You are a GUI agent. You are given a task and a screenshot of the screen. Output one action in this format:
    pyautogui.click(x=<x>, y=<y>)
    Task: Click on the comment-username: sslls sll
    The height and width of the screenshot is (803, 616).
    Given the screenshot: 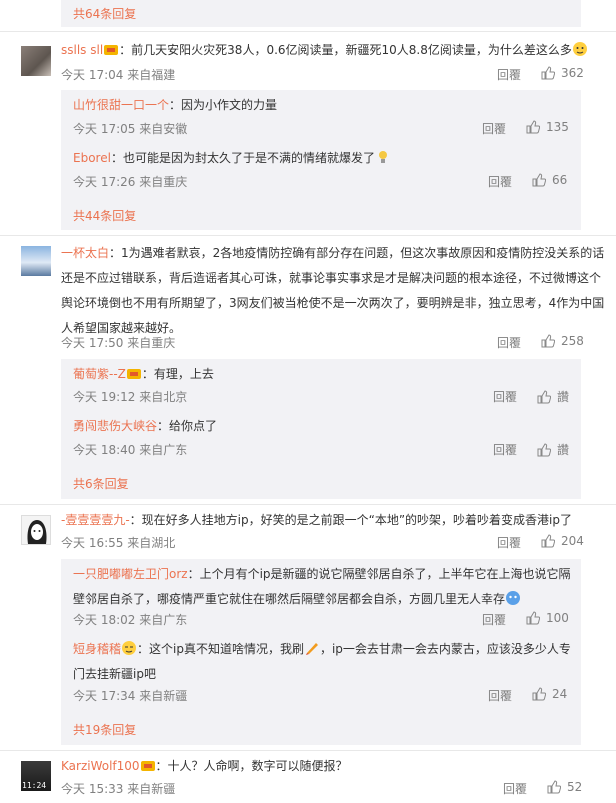 What is the action you would take?
    pyautogui.click(x=82, y=50)
    